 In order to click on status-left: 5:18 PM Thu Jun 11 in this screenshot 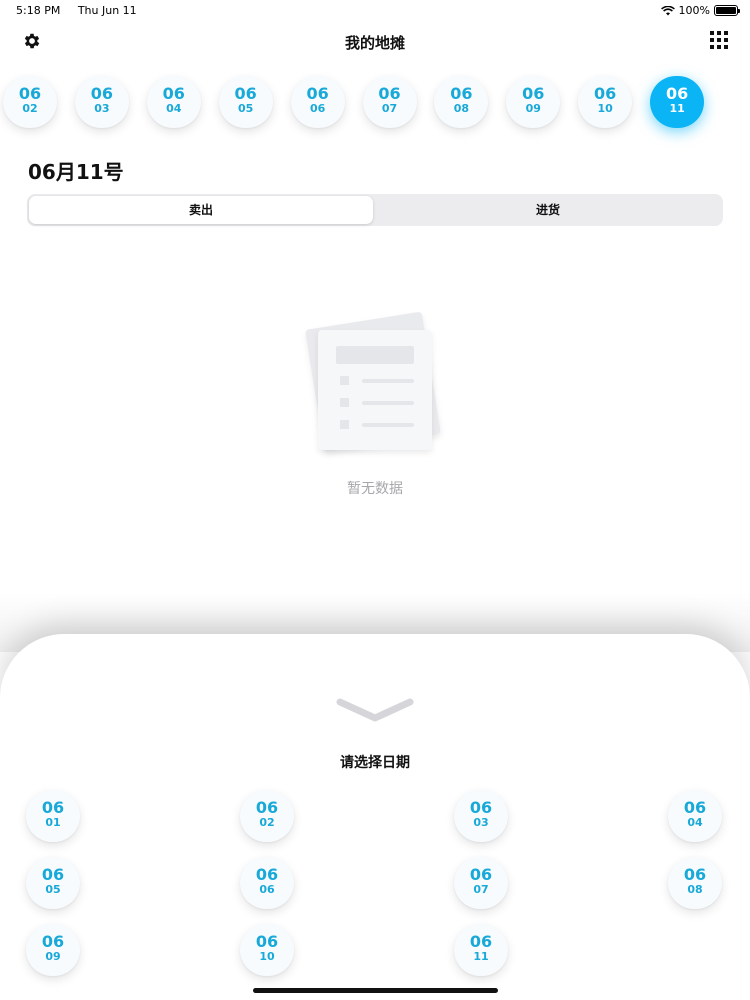, I will do `click(83, 10)`.